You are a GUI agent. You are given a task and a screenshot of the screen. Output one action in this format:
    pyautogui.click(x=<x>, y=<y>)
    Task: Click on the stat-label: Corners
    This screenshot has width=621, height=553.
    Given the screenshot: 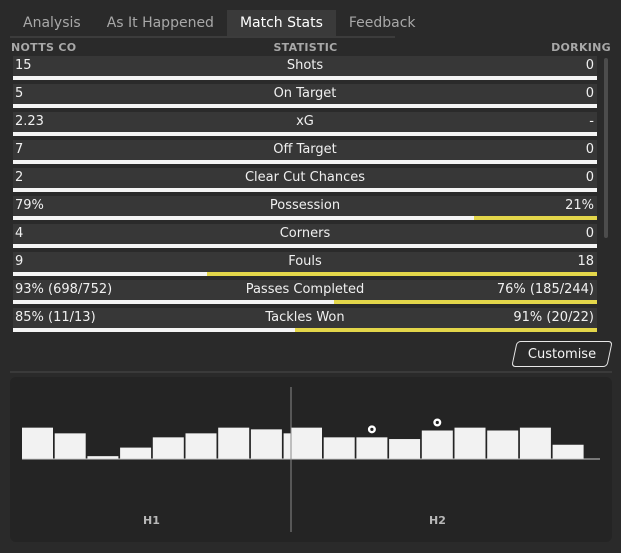 What is the action you would take?
    pyautogui.click(x=305, y=233)
    